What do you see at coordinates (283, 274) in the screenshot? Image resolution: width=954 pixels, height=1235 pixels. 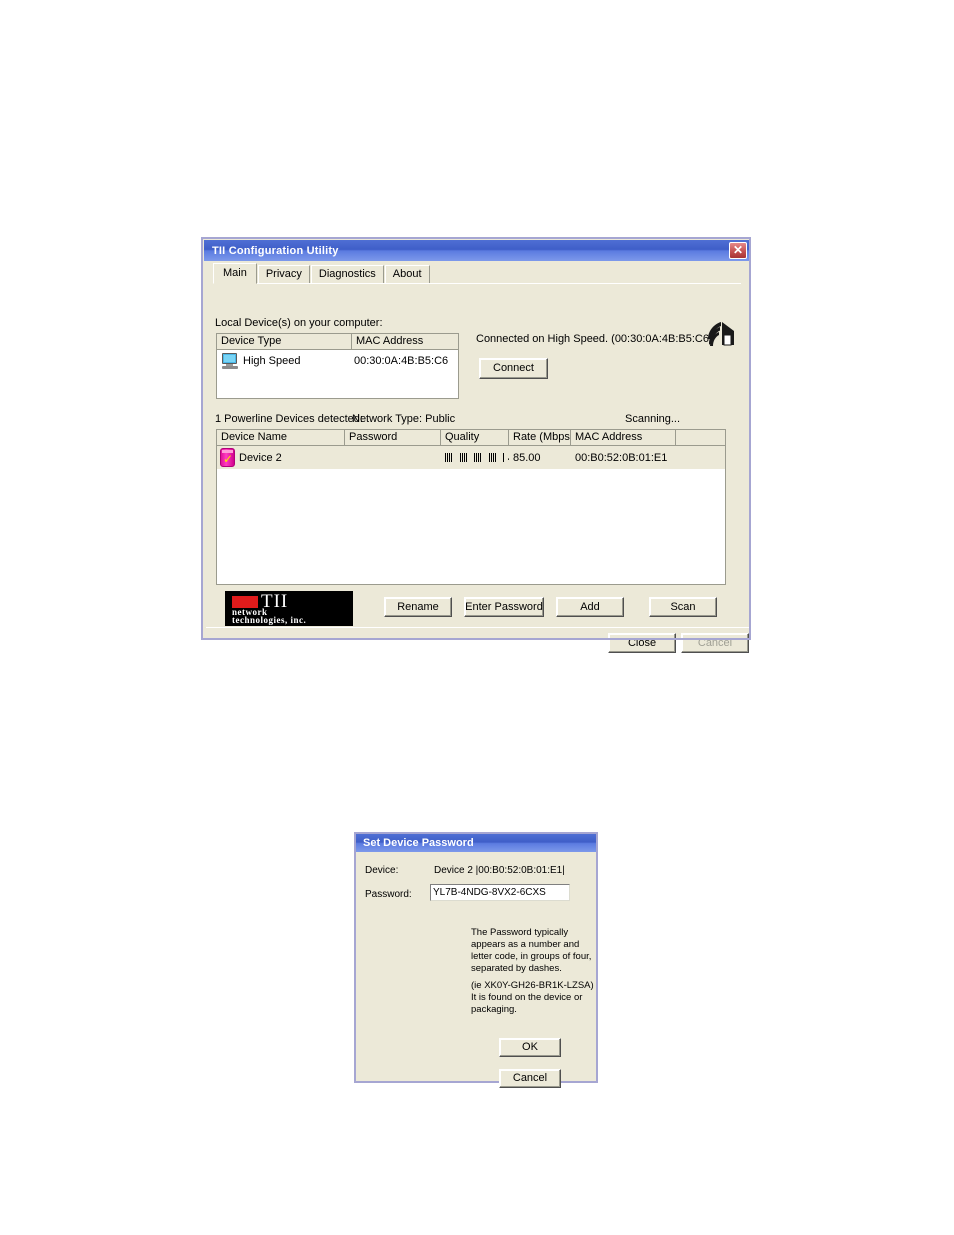 I see `tab-privacy: Privacy` at bounding box center [283, 274].